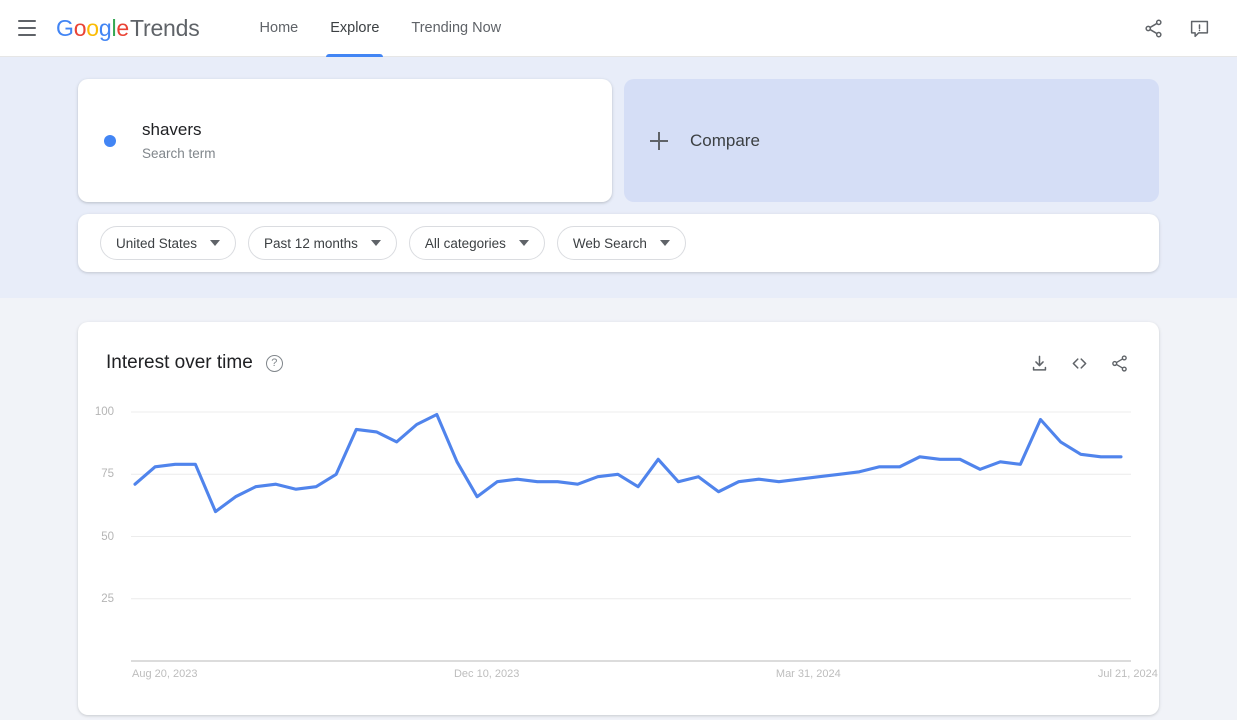 The width and height of the screenshot is (1237, 720). What do you see at coordinates (1199, 28) in the screenshot?
I see `feedback-icon` at bounding box center [1199, 28].